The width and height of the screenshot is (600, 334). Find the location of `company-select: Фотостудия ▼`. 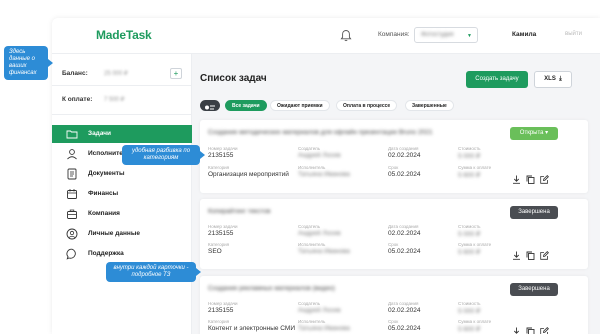

company-select: Фотостудия ▼ is located at coordinates (446, 35).